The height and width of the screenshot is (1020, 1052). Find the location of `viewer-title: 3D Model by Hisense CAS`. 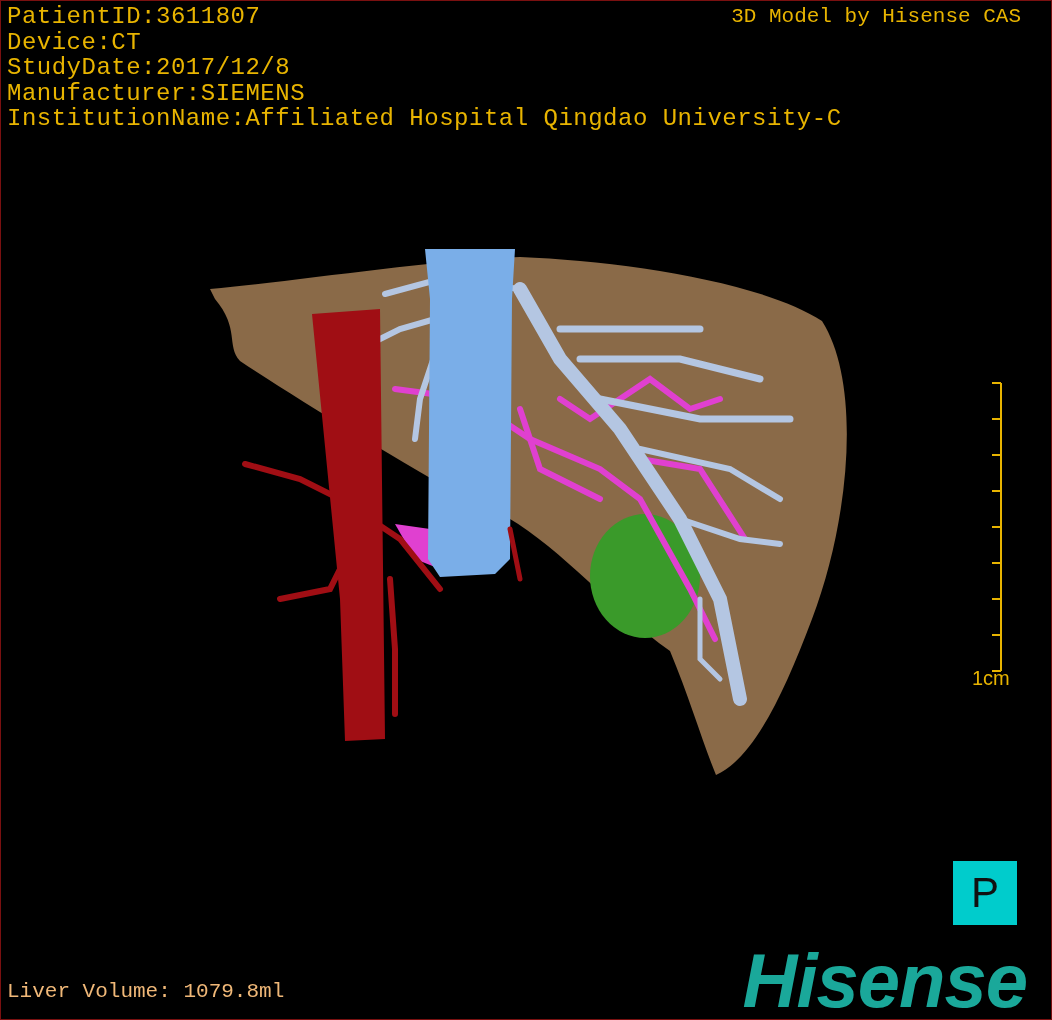

viewer-title: 3D Model by Hisense CAS is located at coordinates (876, 17).